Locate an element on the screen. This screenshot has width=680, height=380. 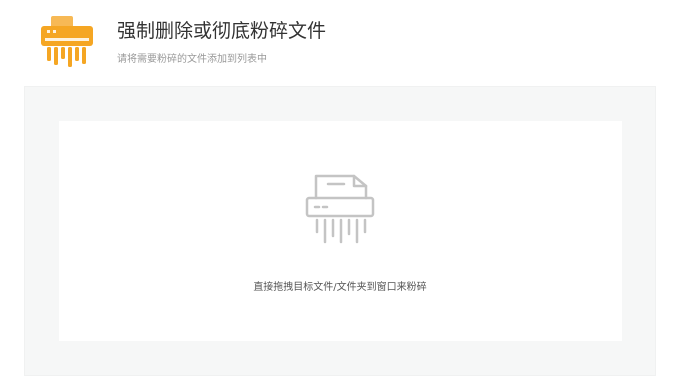
shredder-logo-icon is located at coordinates (67, 42).